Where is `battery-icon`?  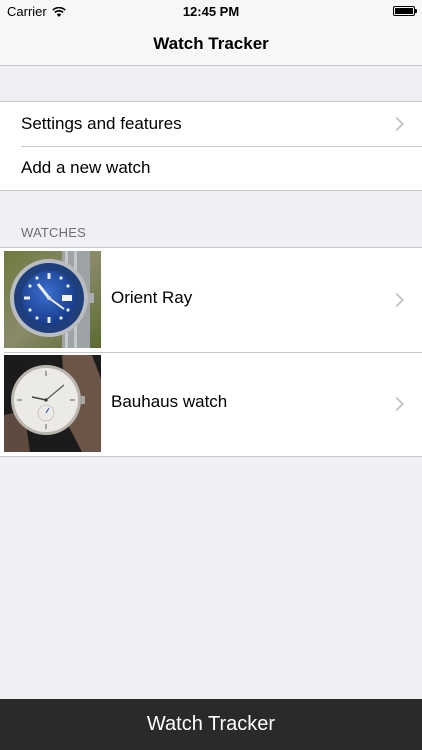
battery-icon is located at coordinates (405, 11).